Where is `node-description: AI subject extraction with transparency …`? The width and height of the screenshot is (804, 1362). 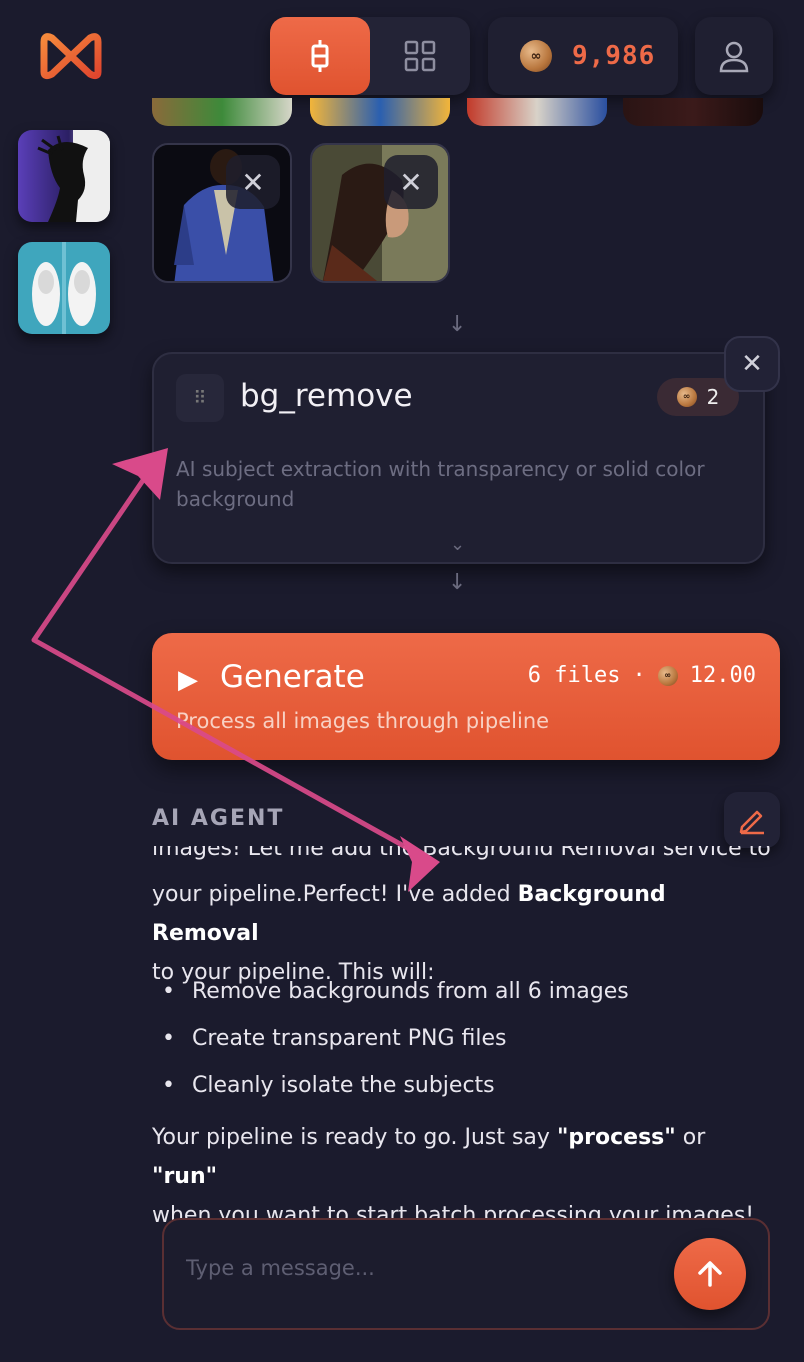 node-description: AI subject extraction with transparency … is located at coordinates (440, 484).